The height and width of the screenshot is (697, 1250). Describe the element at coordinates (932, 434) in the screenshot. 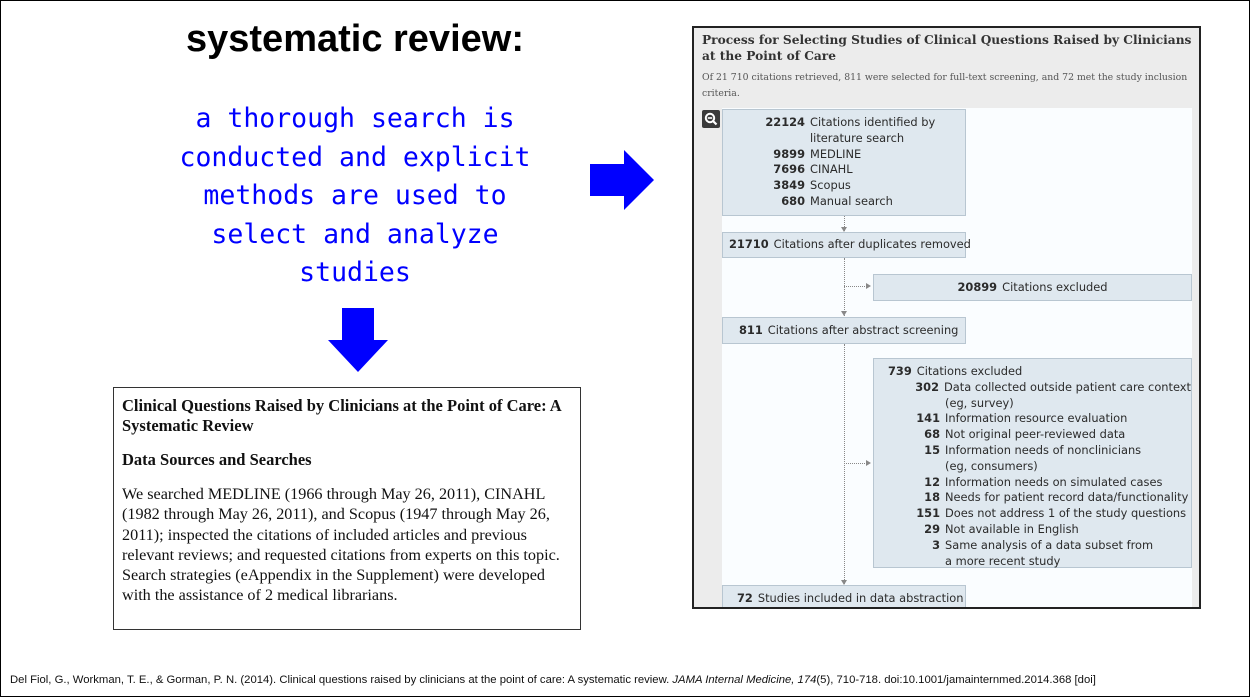

I see `count: 68` at that location.